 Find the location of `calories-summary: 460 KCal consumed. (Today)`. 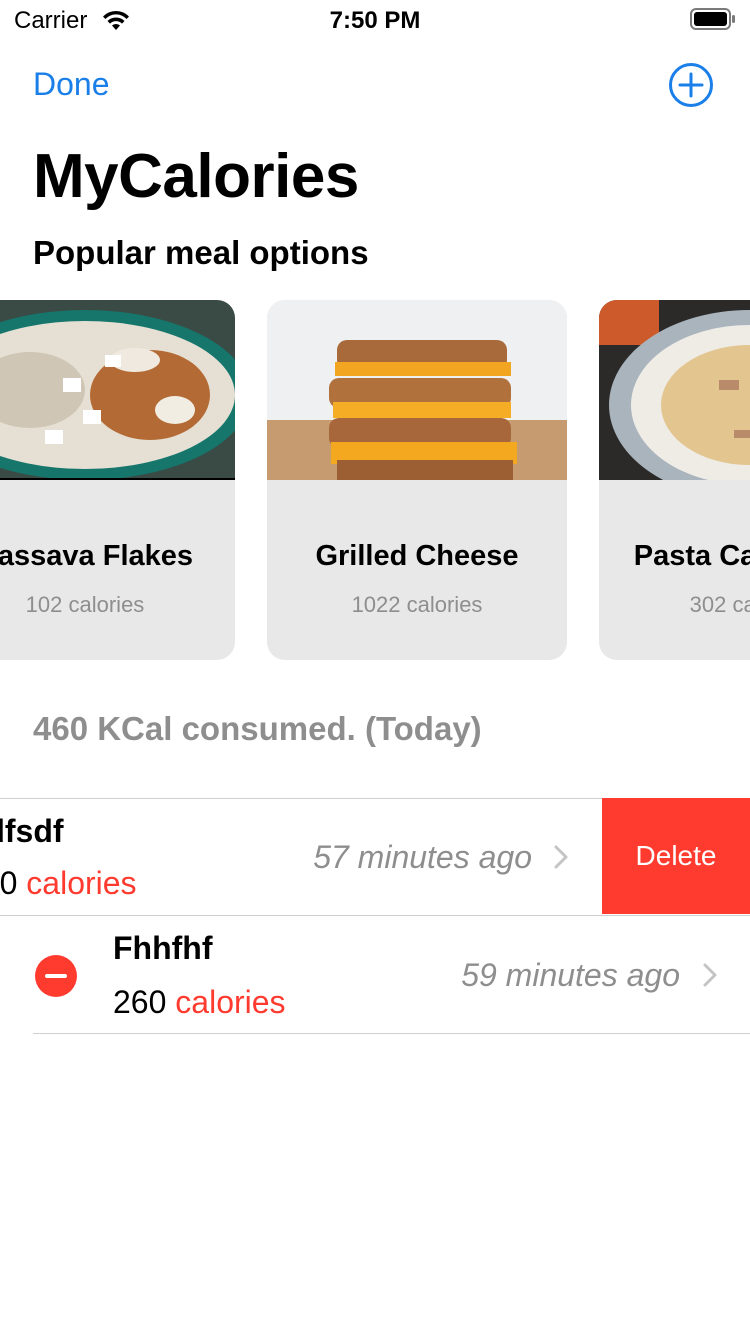

calories-summary: 460 KCal consumed. (Today) is located at coordinates (257, 728).